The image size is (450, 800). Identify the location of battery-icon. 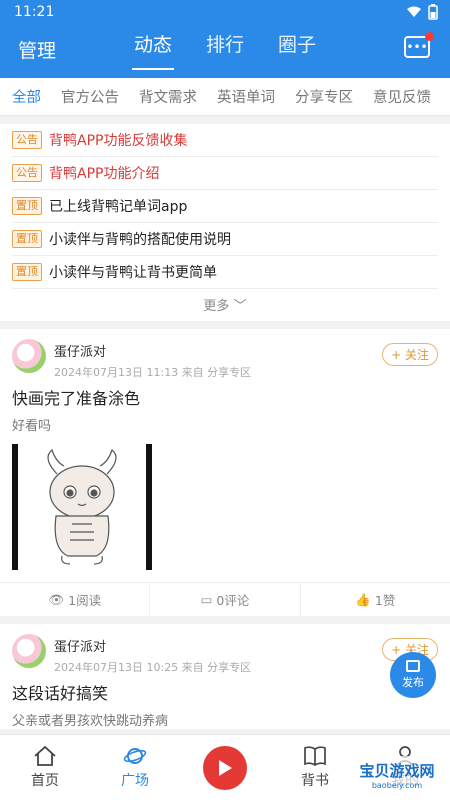
(433, 12).